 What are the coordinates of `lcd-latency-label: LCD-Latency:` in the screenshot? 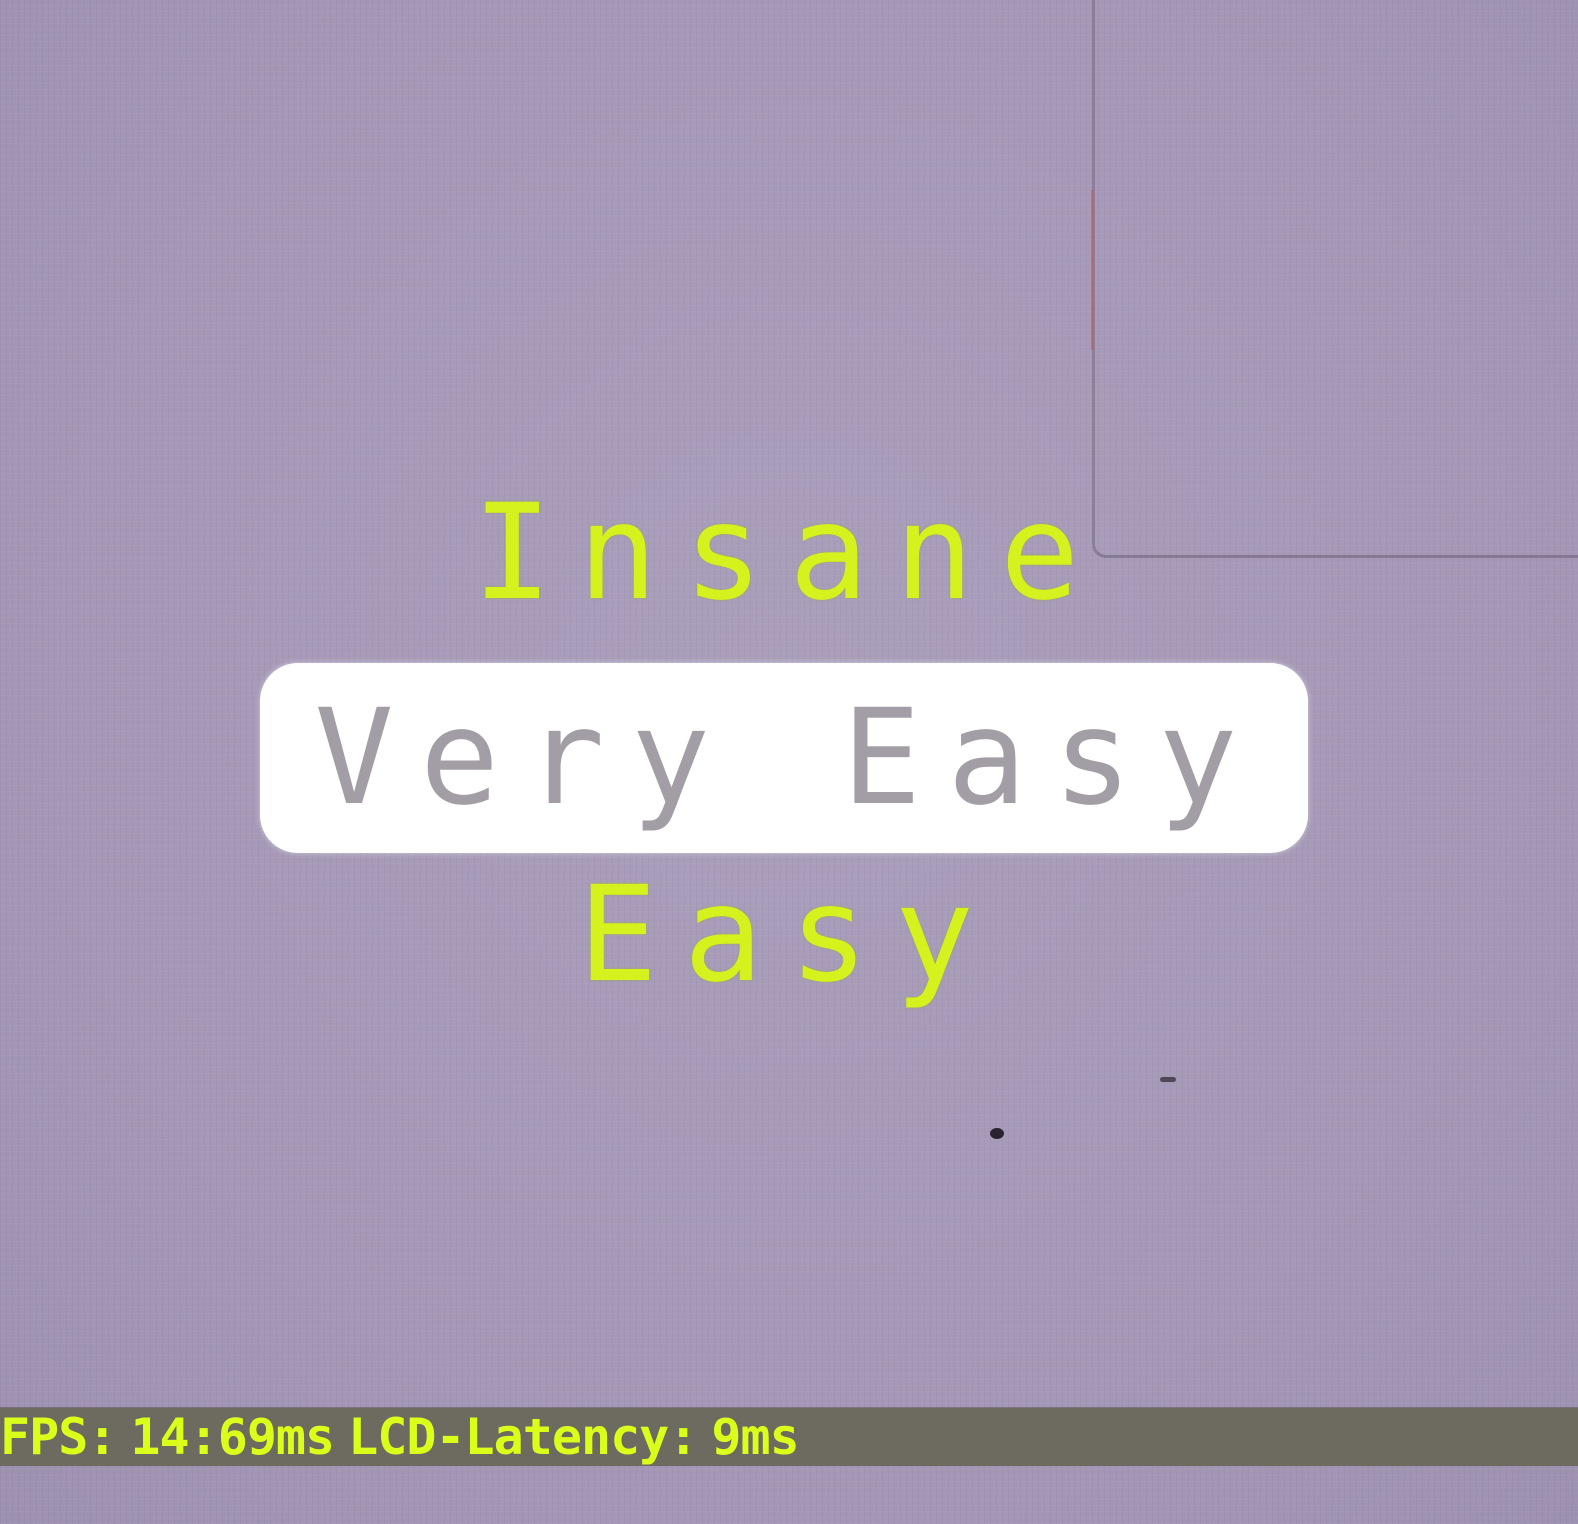 It's located at (523, 1437).